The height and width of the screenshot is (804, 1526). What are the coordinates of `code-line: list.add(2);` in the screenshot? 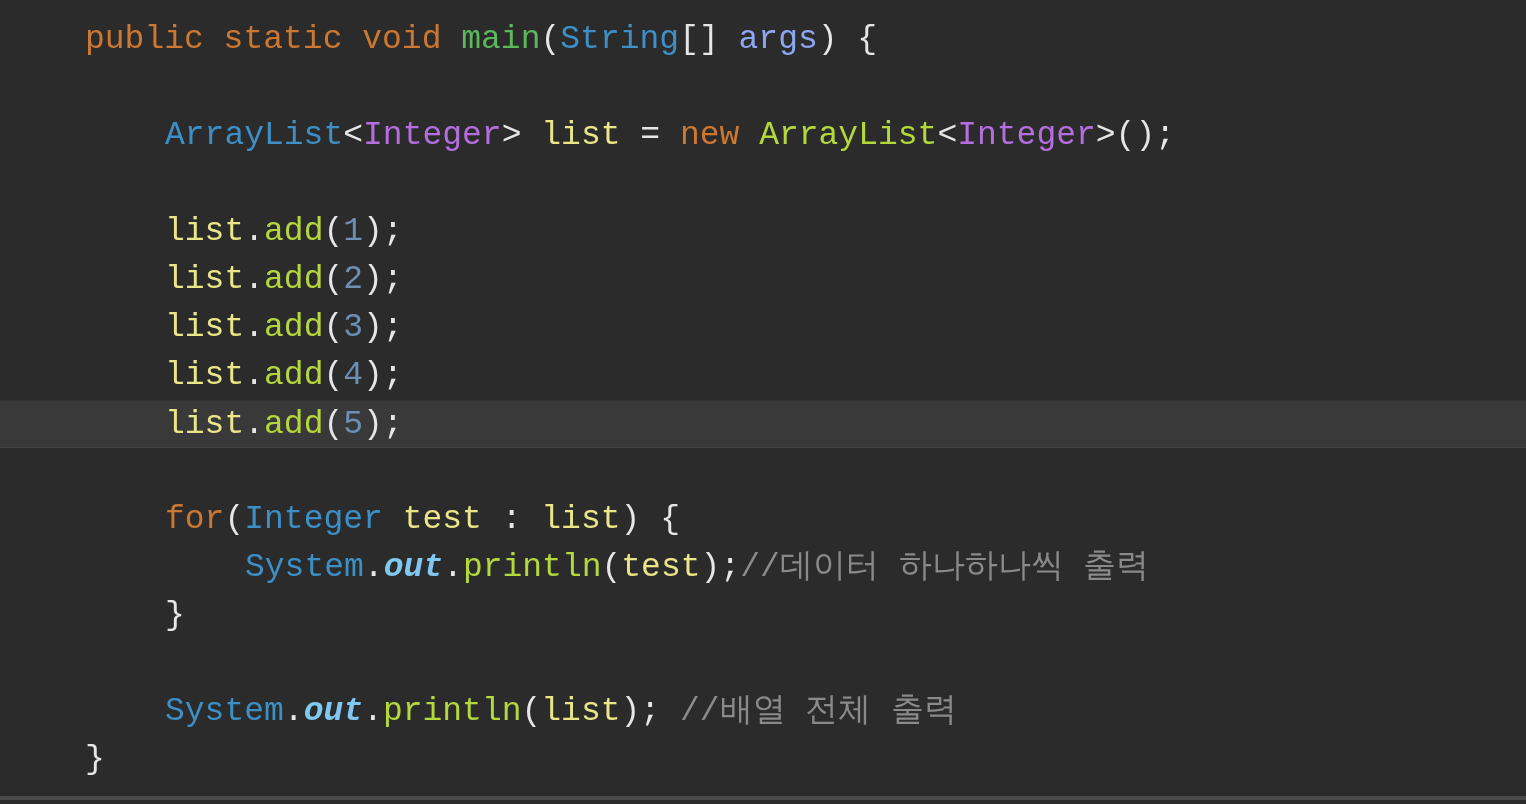 It's located at (284, 280).